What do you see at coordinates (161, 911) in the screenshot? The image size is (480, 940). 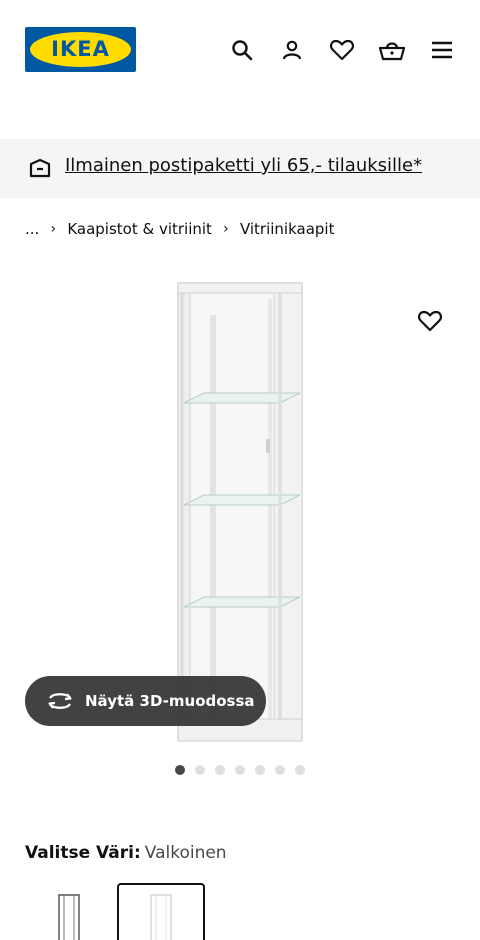 I see `color-option-white` at bounding box center [161, 911].